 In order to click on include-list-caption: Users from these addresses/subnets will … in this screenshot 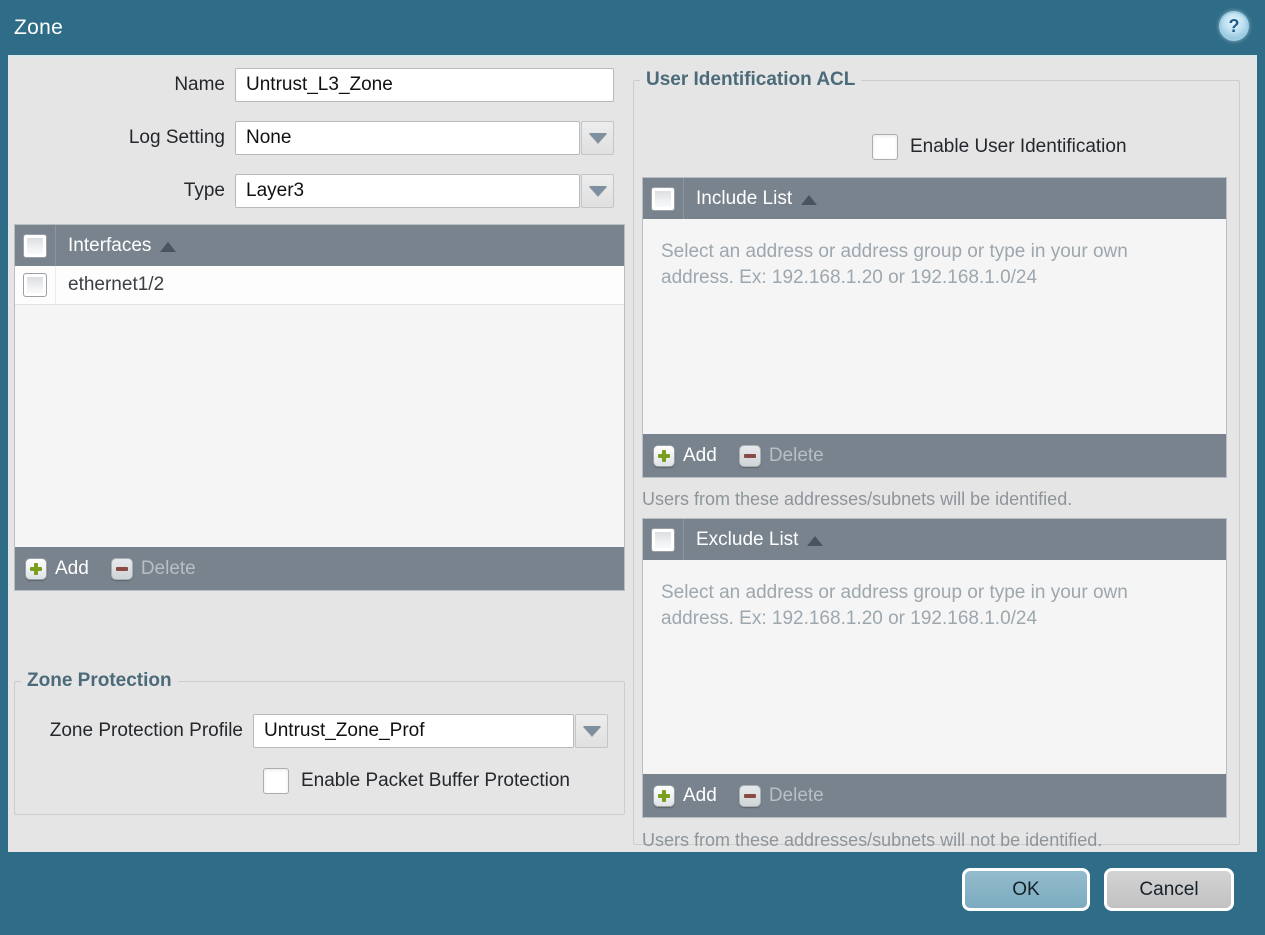, I will do `click(857, 499)`.